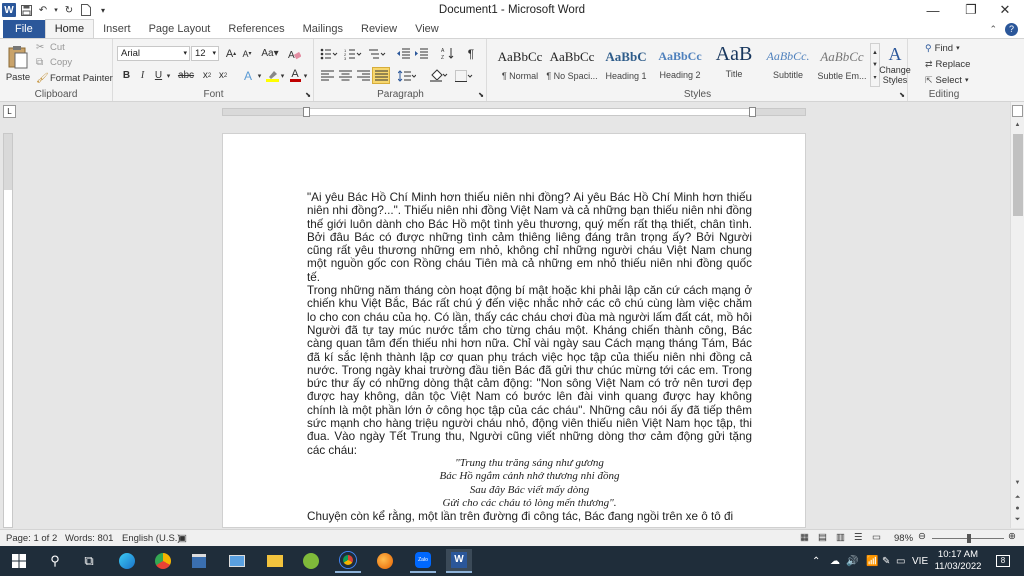 Image resolution: width=1024 pixels, height=576 pixels. I want to click on change-styles-button: A Change Styles, so click(895, 64).